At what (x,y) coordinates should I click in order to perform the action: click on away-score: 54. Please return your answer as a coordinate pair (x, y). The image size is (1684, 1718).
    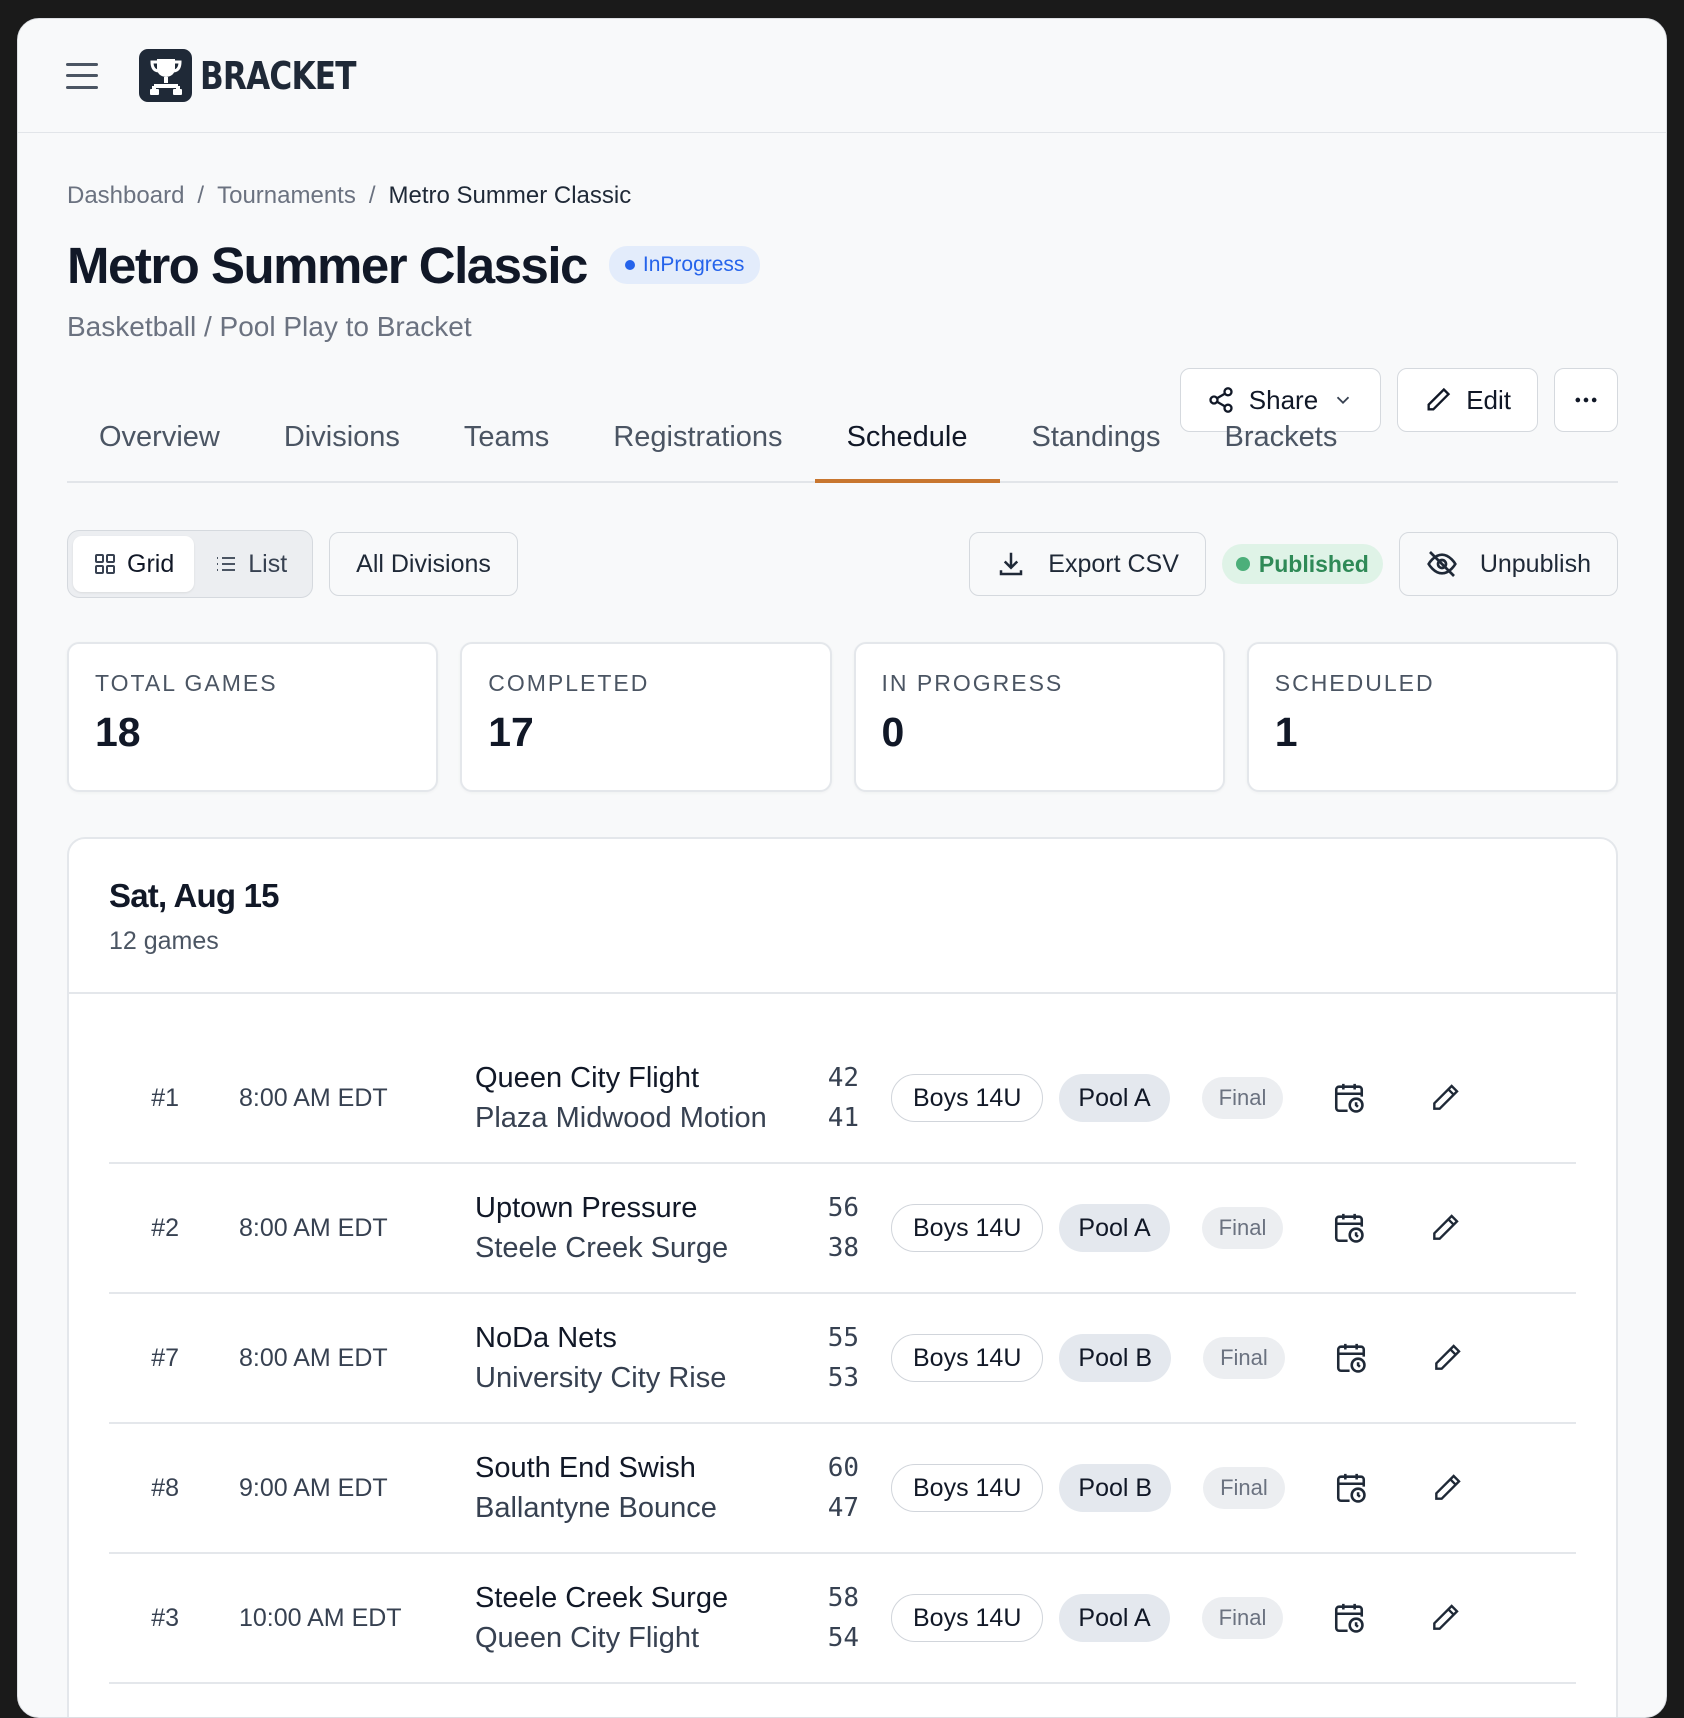
    Looking at the image, I should click on (843, 1638).